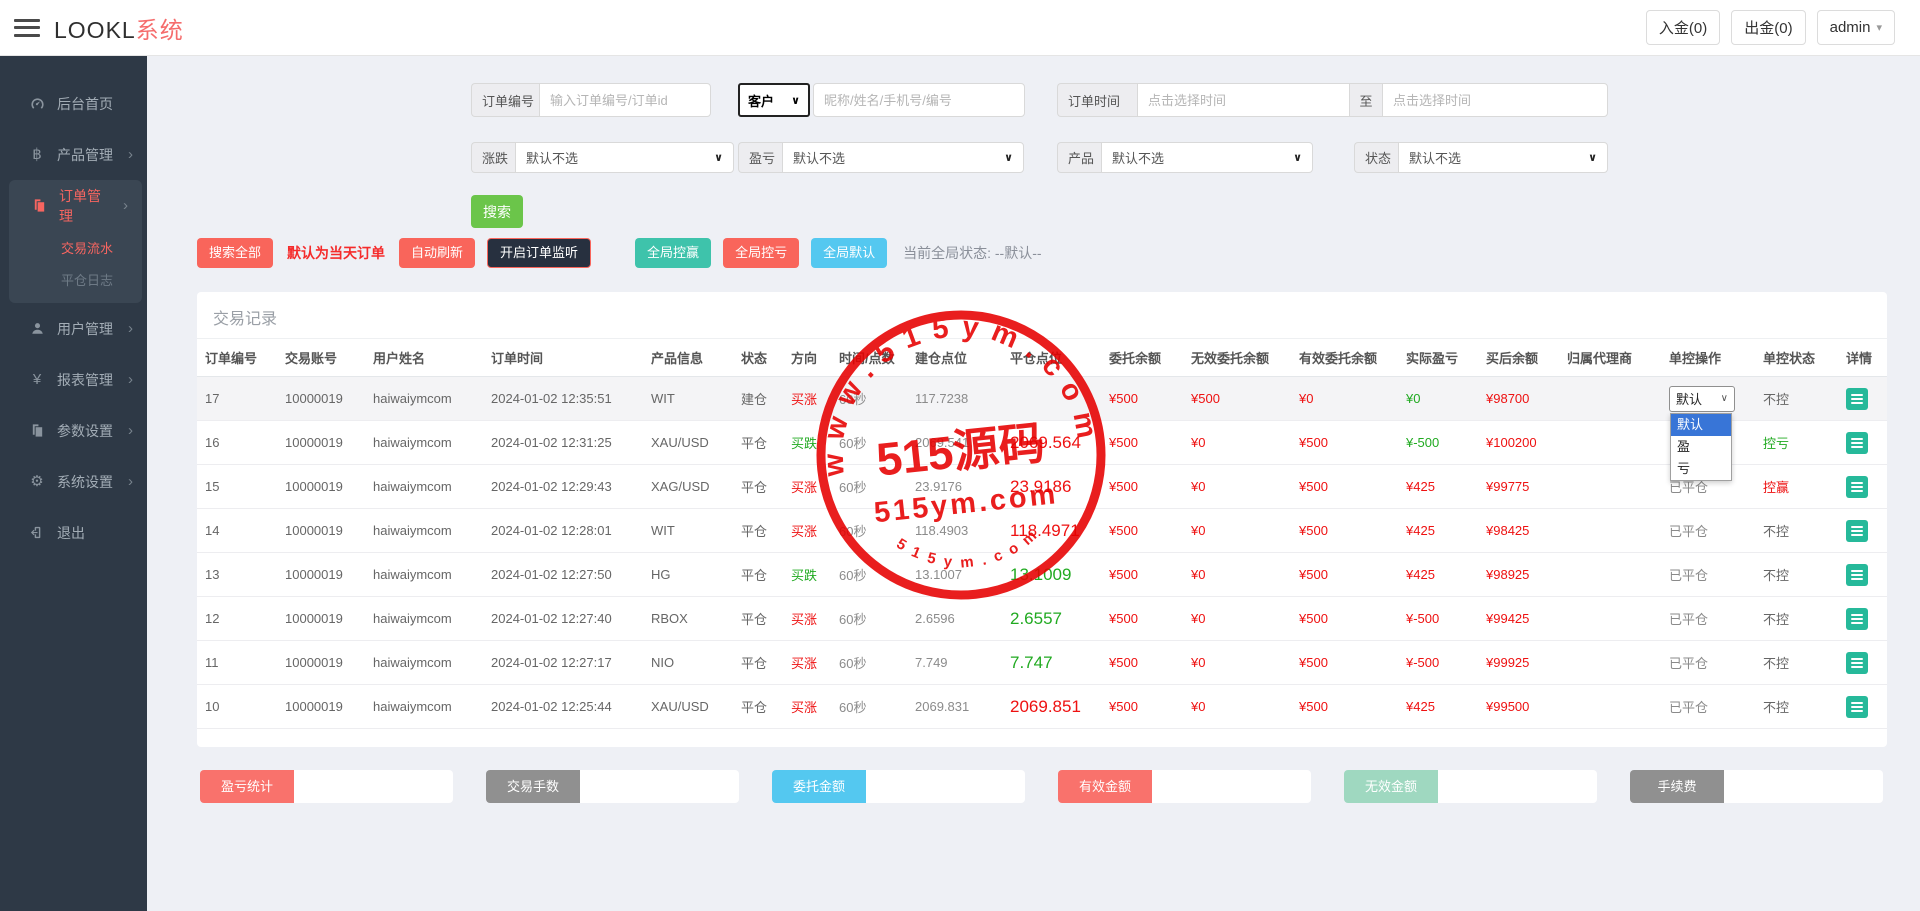  What do you see at coordinates (563, 530) in the screenshot?
I see `cell-time: 2024-01-02 12:28:01` at bounding box center [563, 530].